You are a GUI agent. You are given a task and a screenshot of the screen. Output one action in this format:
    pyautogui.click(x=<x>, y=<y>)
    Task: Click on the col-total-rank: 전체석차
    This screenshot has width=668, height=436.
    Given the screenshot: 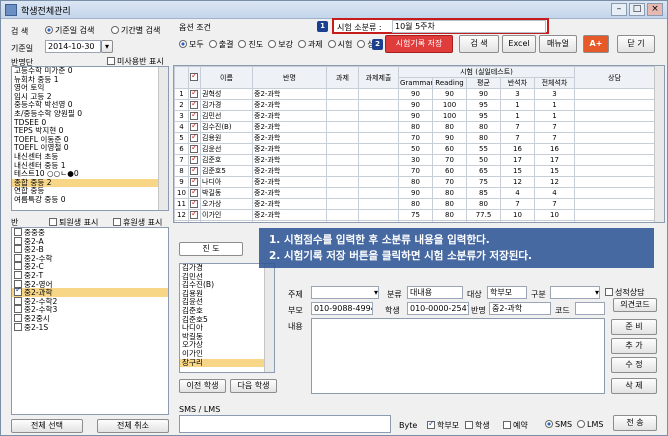 What is the action you would take?
    pyautogui.click(x=554, y=83)
    